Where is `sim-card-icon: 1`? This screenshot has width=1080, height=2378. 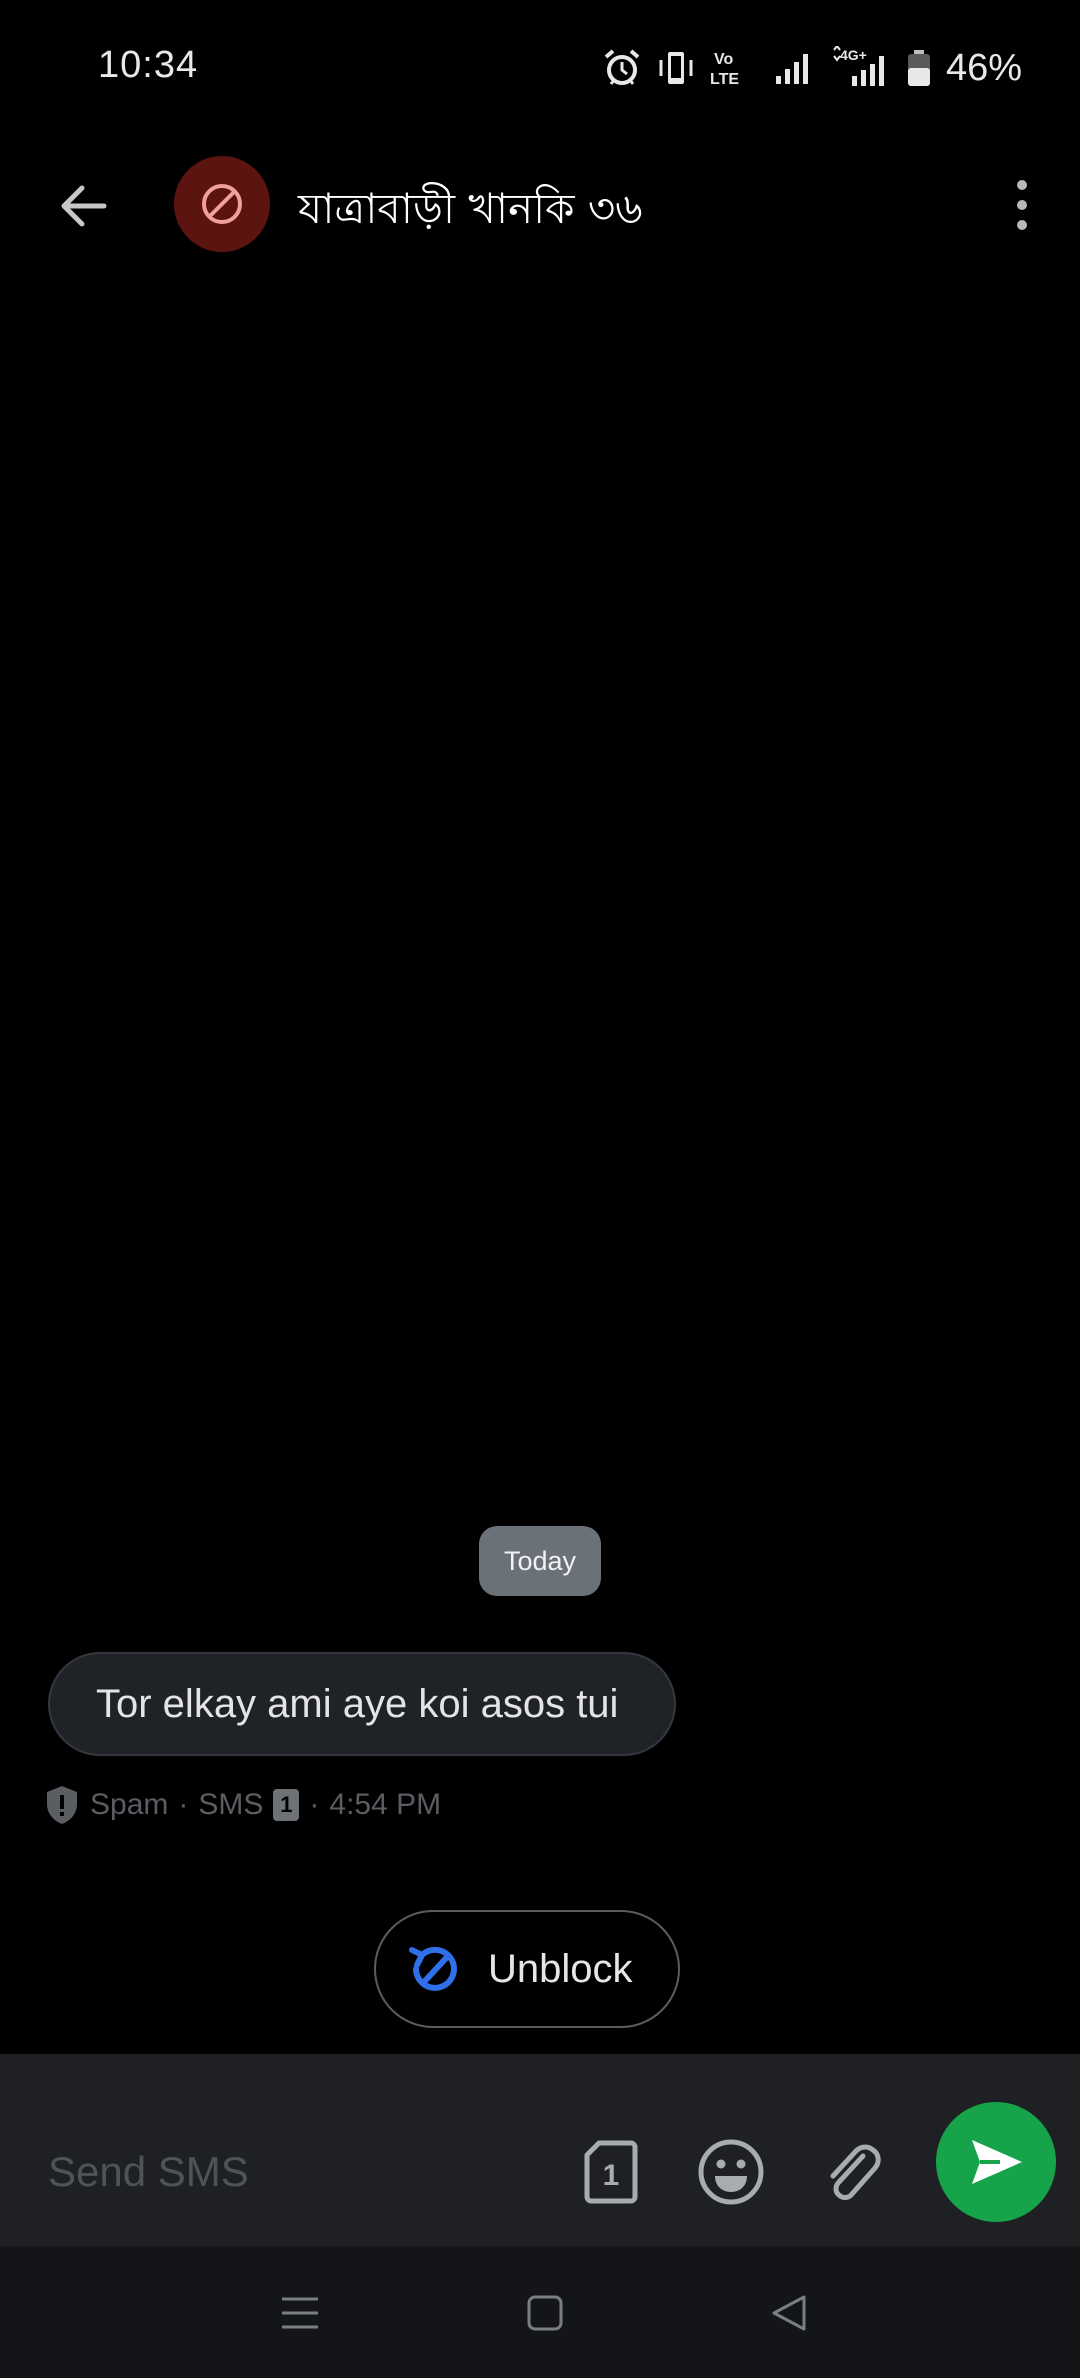
sim-card-icon: 1 is located at coordinates (611, 2172).